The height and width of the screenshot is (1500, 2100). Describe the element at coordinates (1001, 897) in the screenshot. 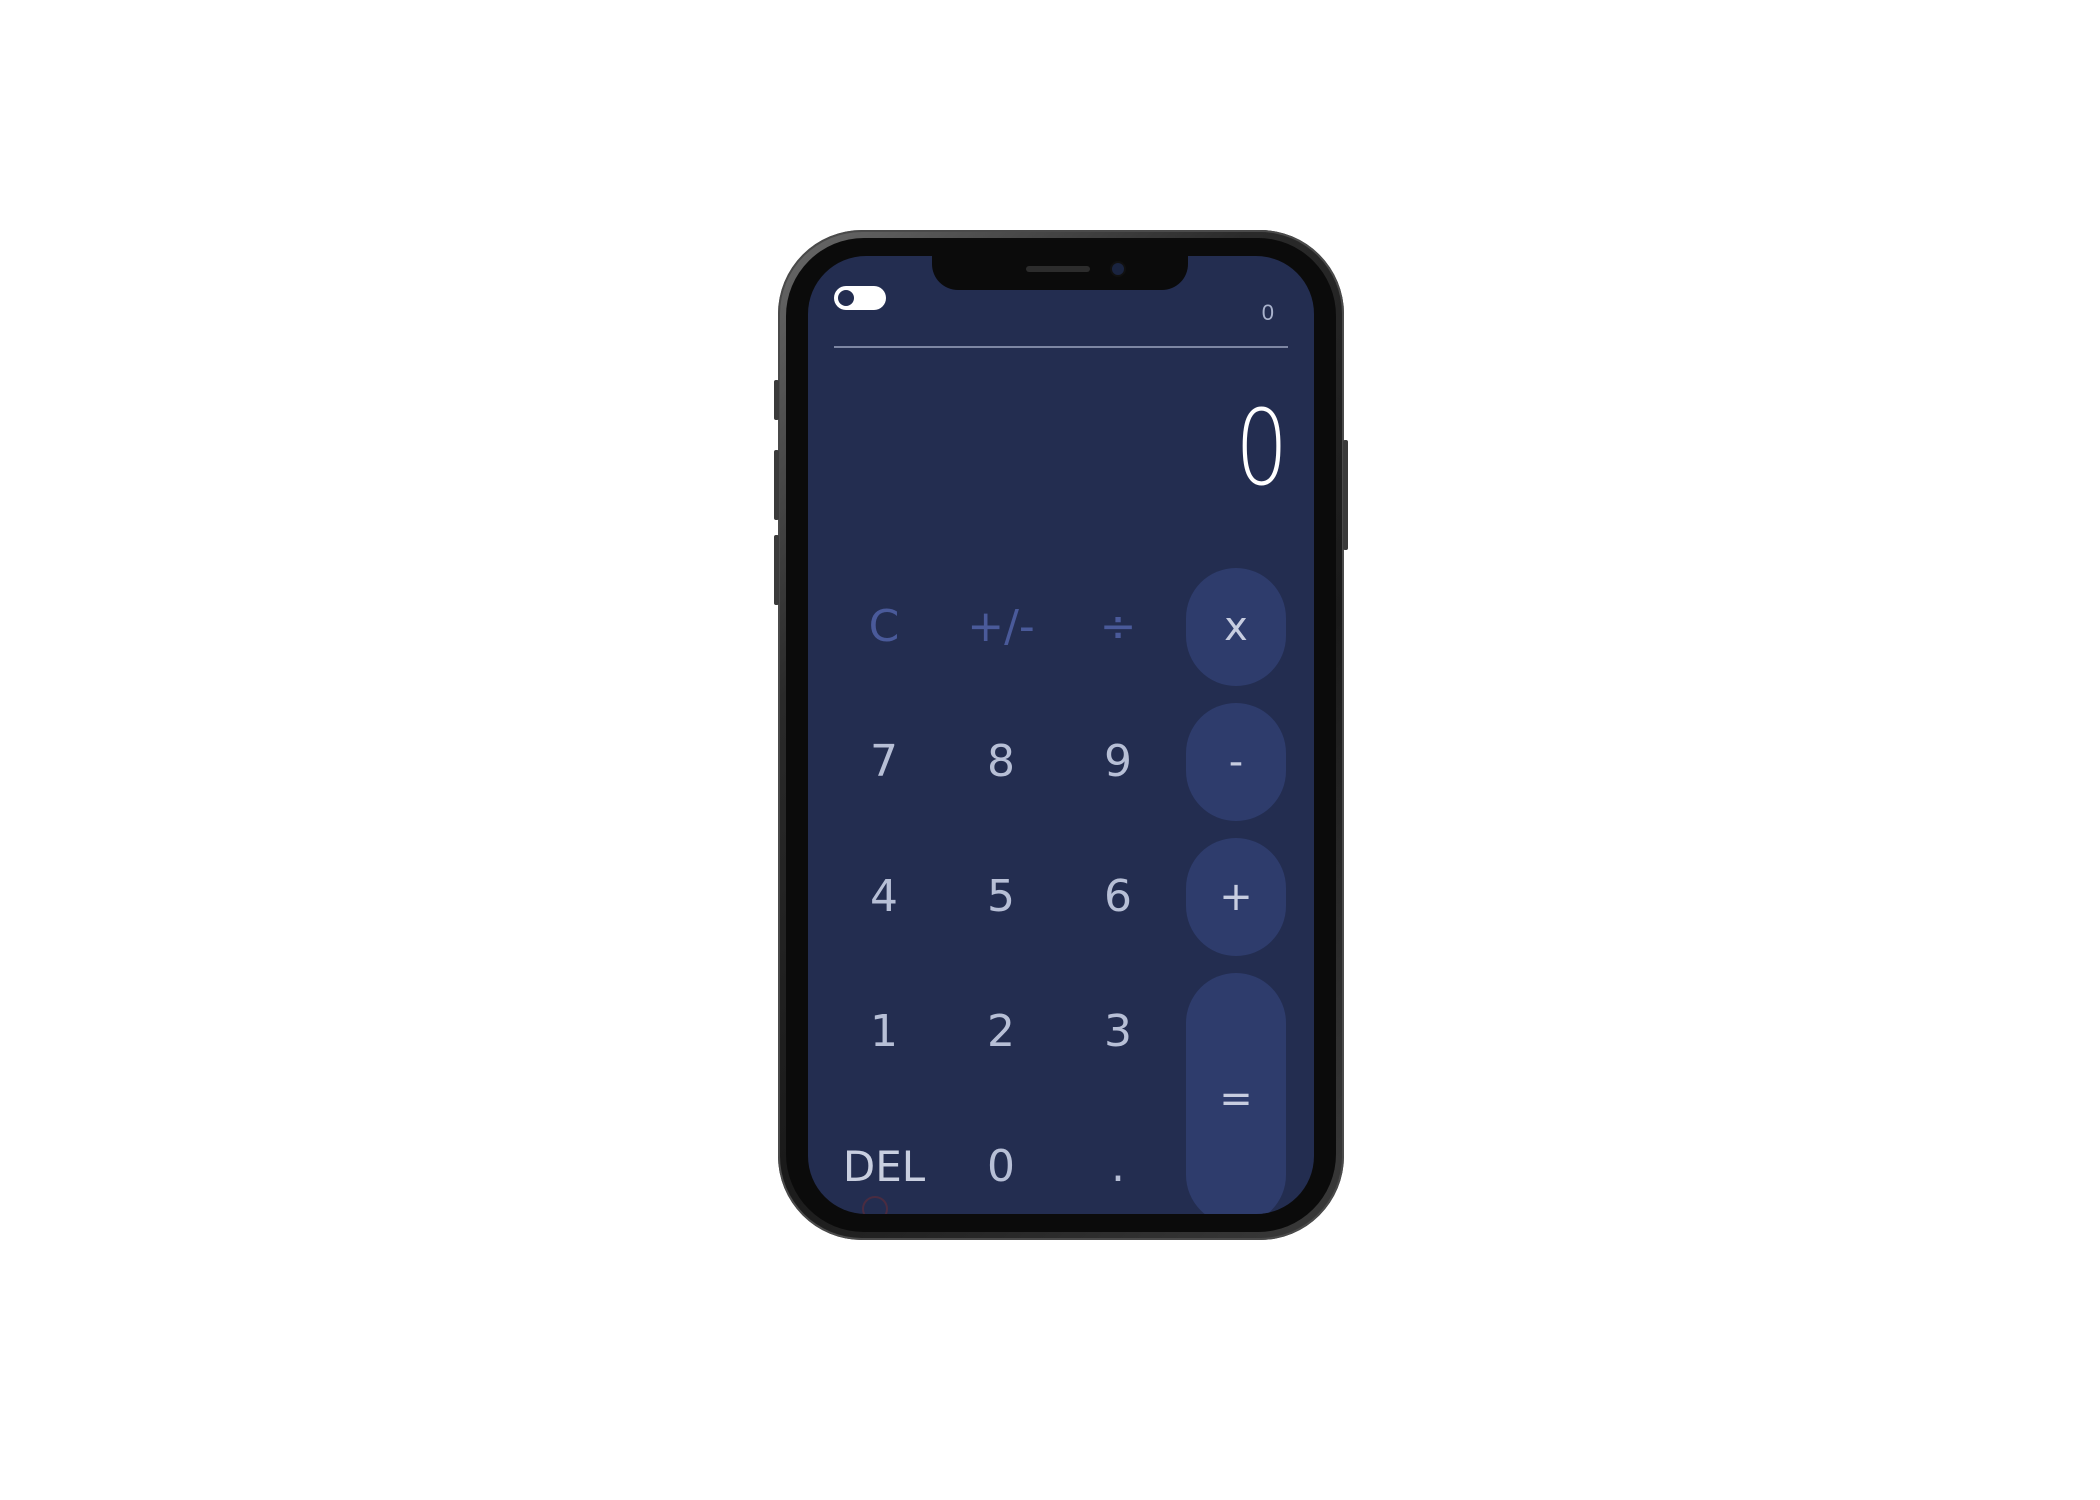

I see `digit-5-button: 5` at that location.